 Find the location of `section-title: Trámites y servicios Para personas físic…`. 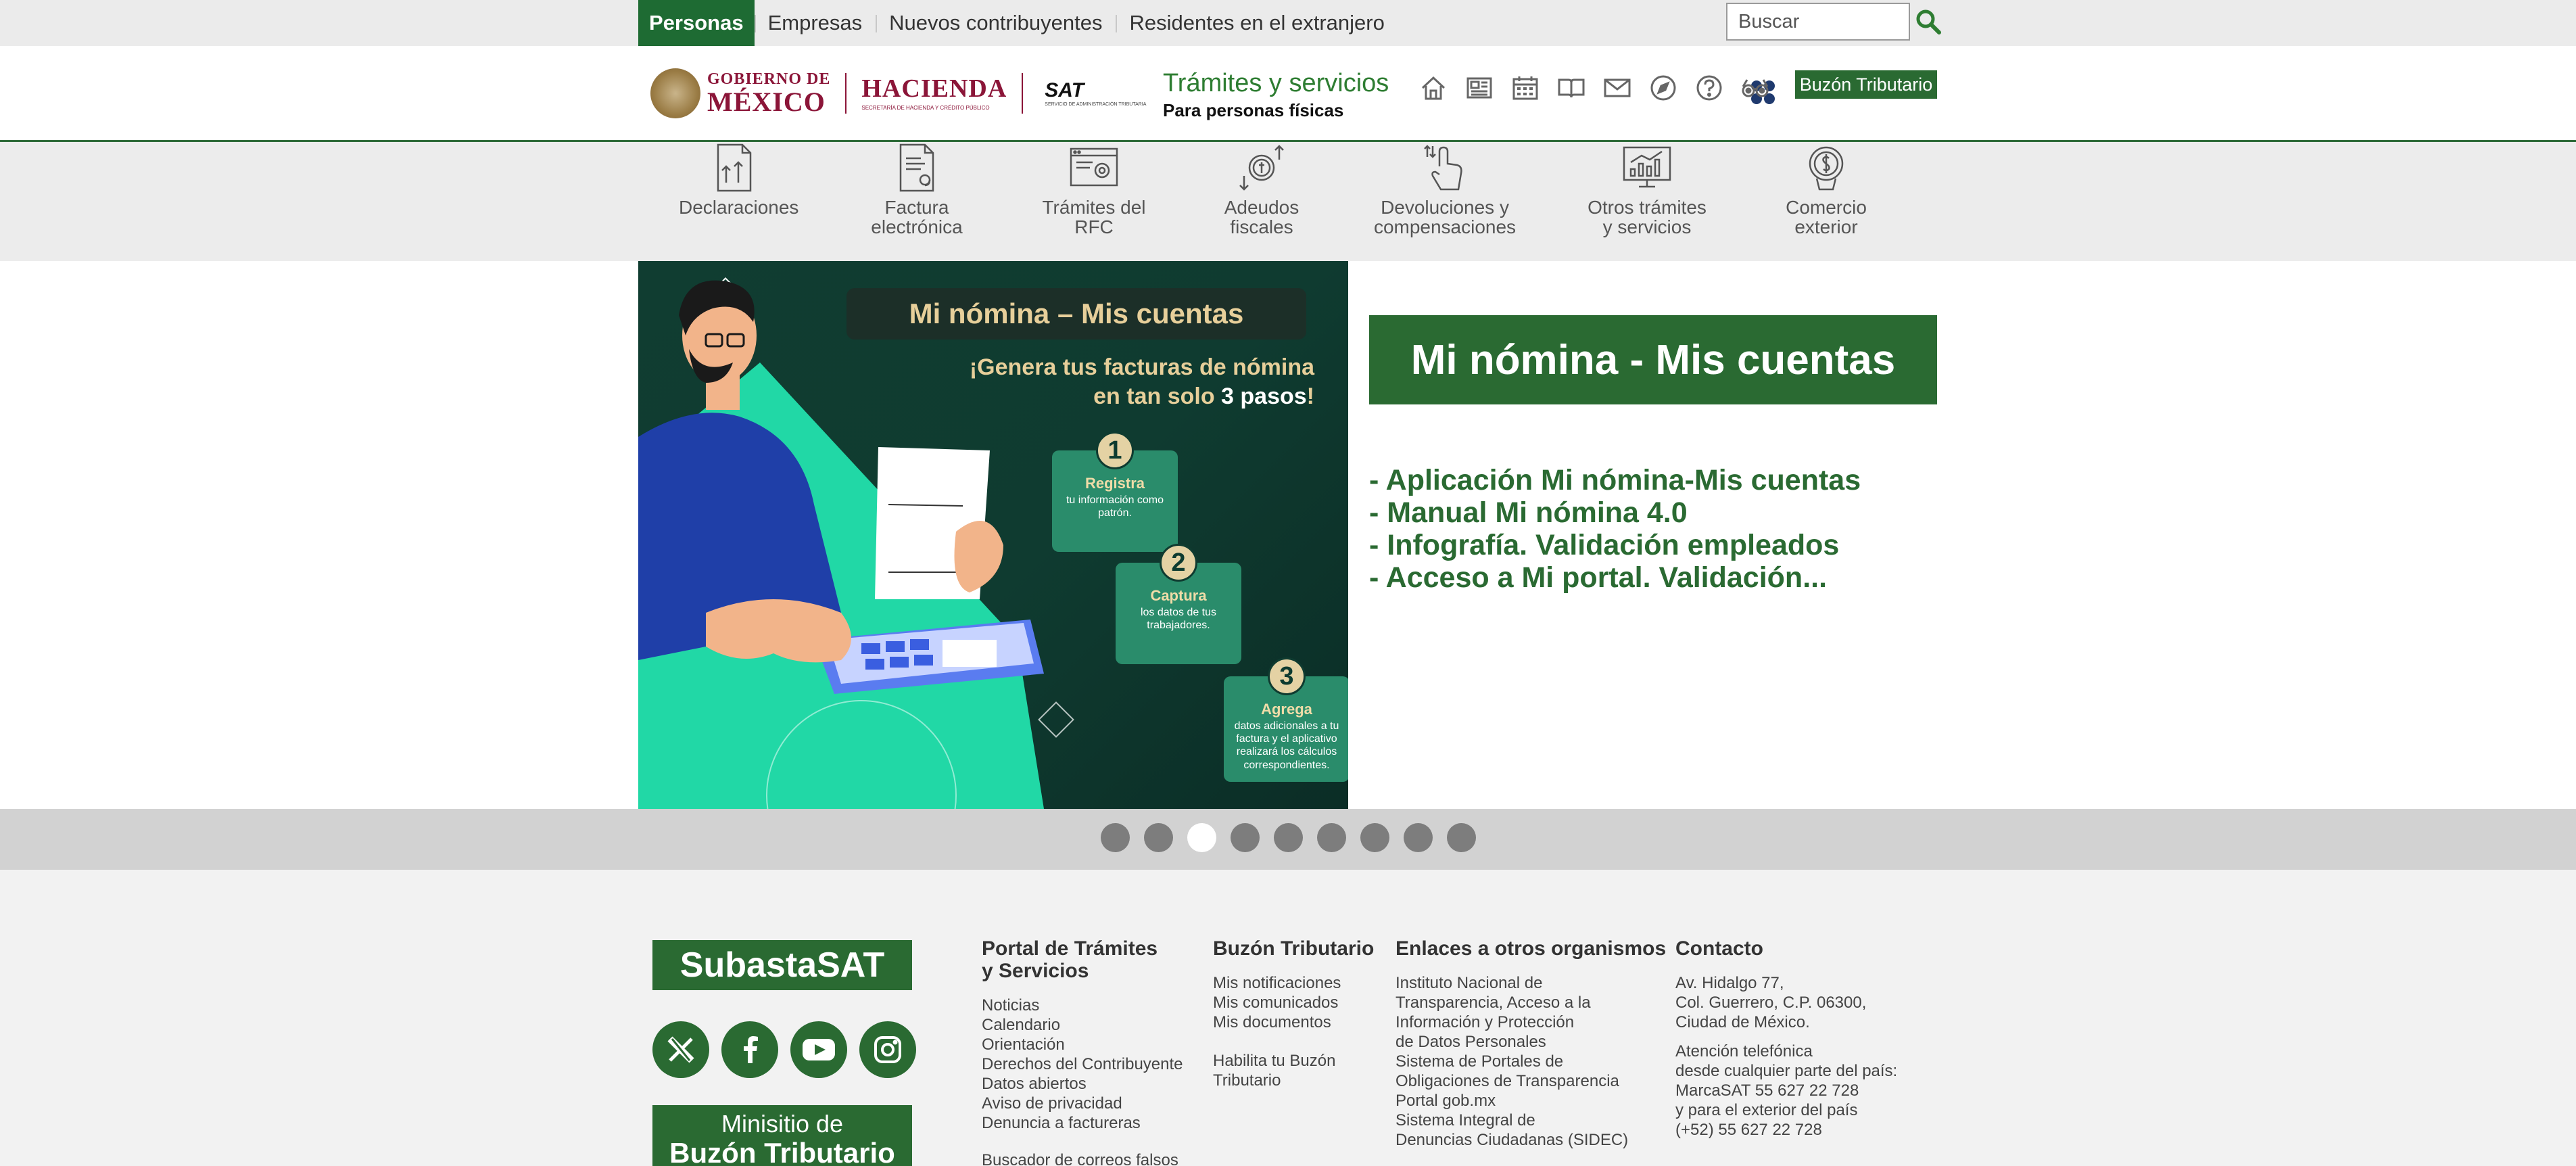

section-title: Trámites y servicios Para personas físic… is located at coordinates (1276, 94).